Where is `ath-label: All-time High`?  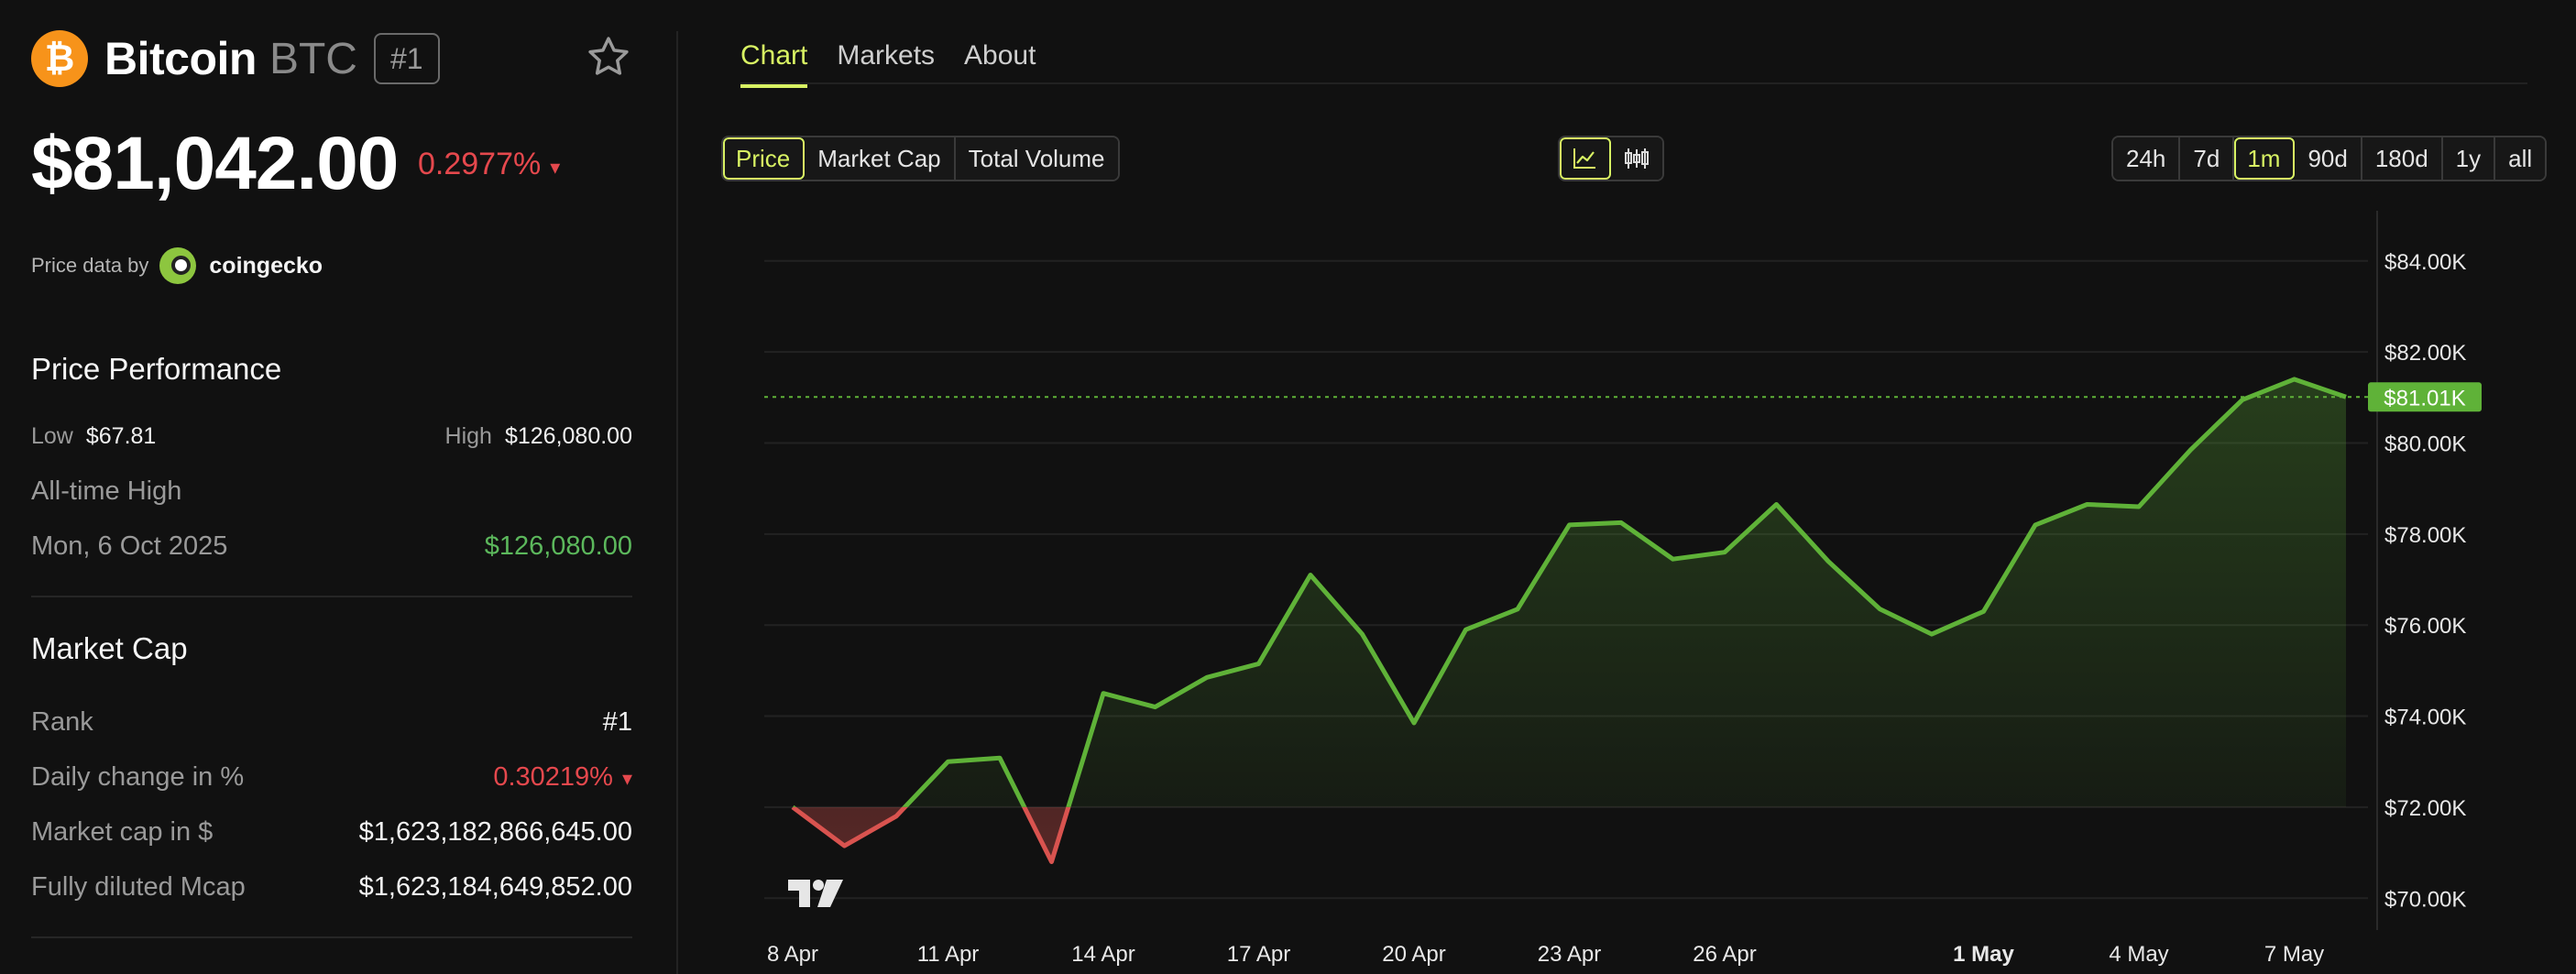
ath-label: All-time High is located at coordinates (106, 491).